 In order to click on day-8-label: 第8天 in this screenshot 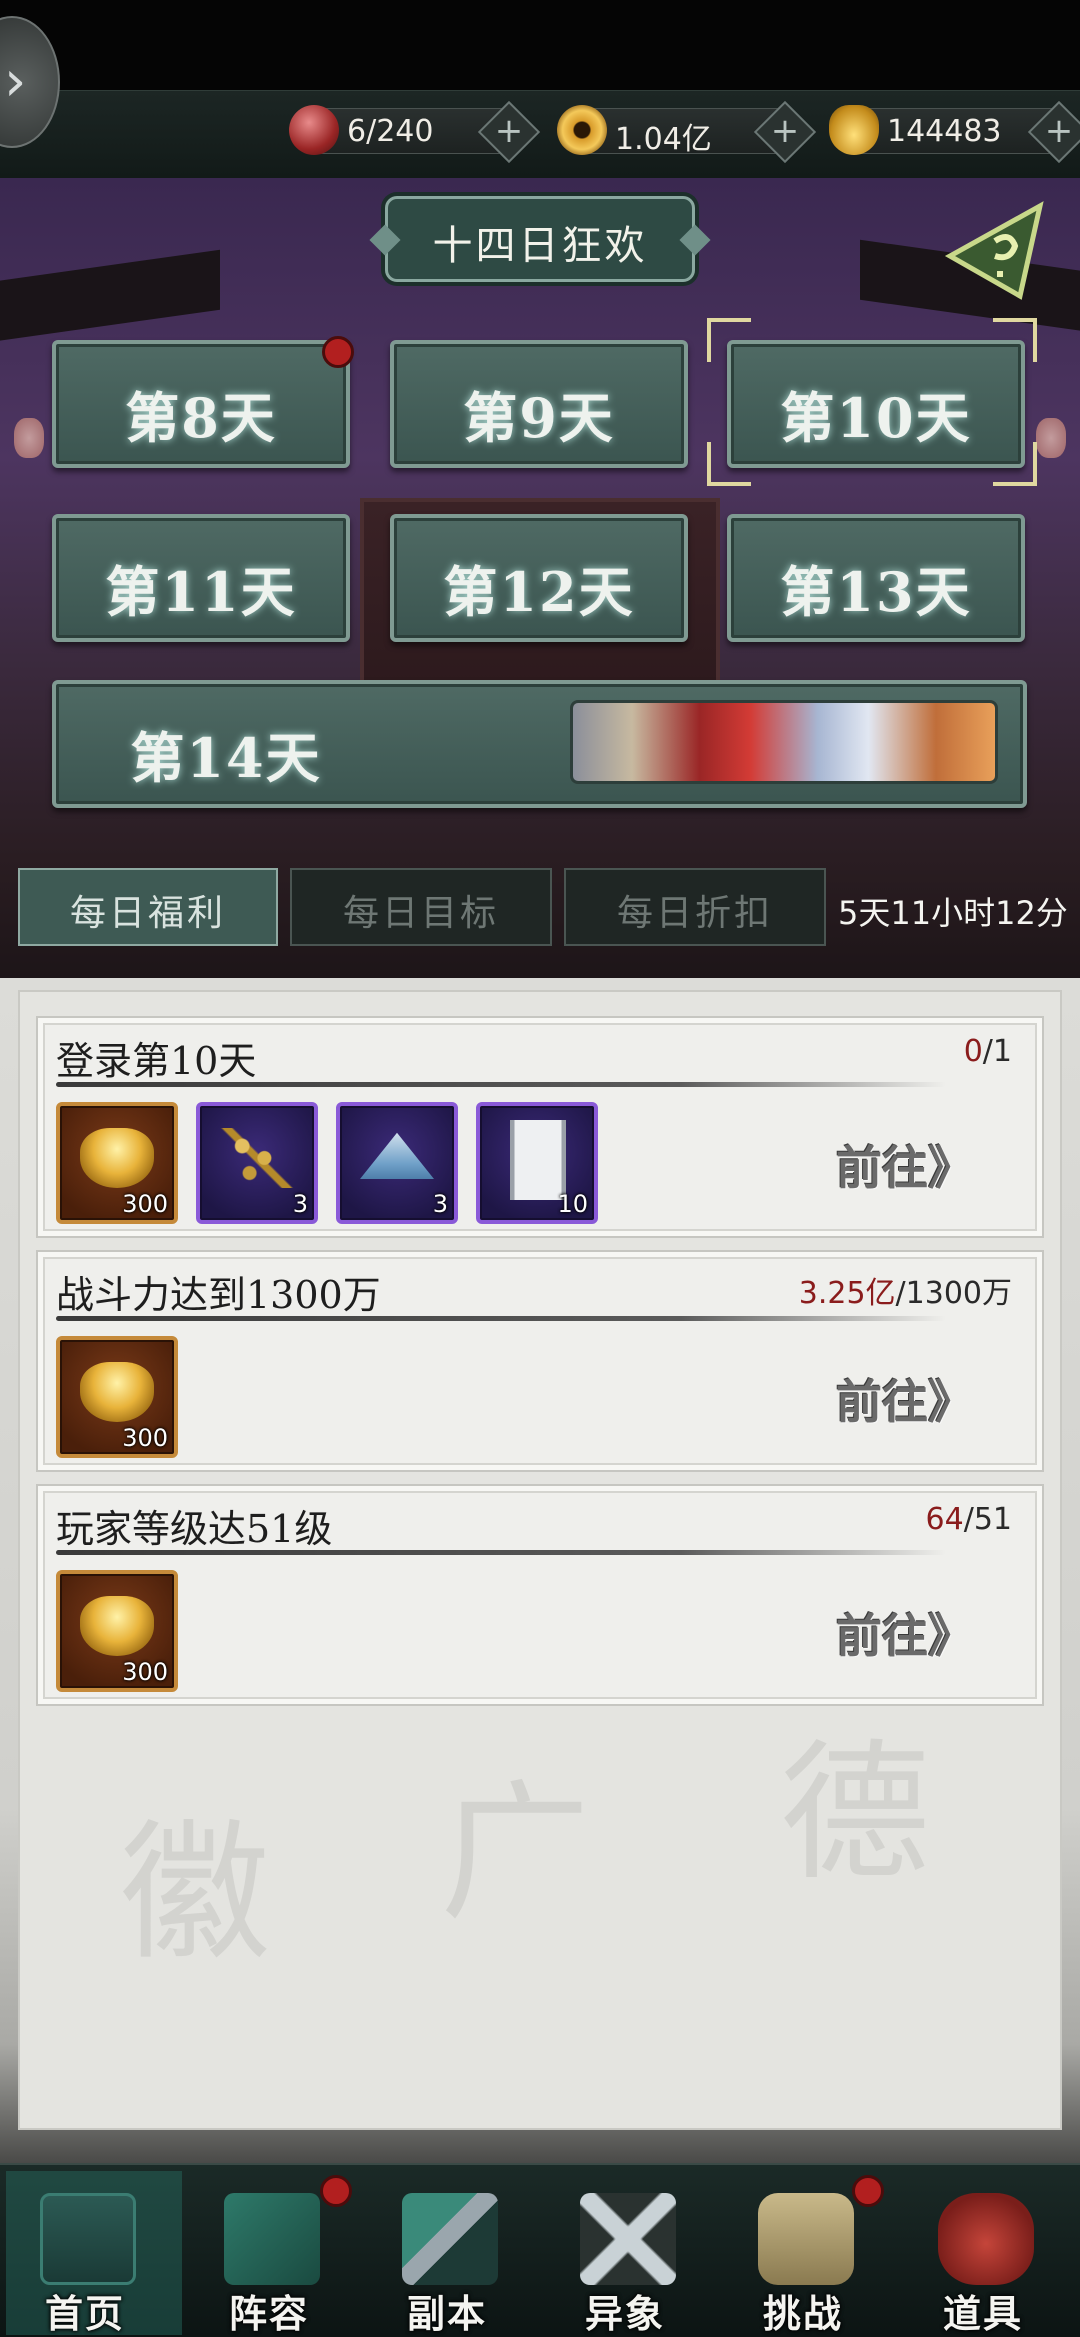, I will do `click(201, 418)`.